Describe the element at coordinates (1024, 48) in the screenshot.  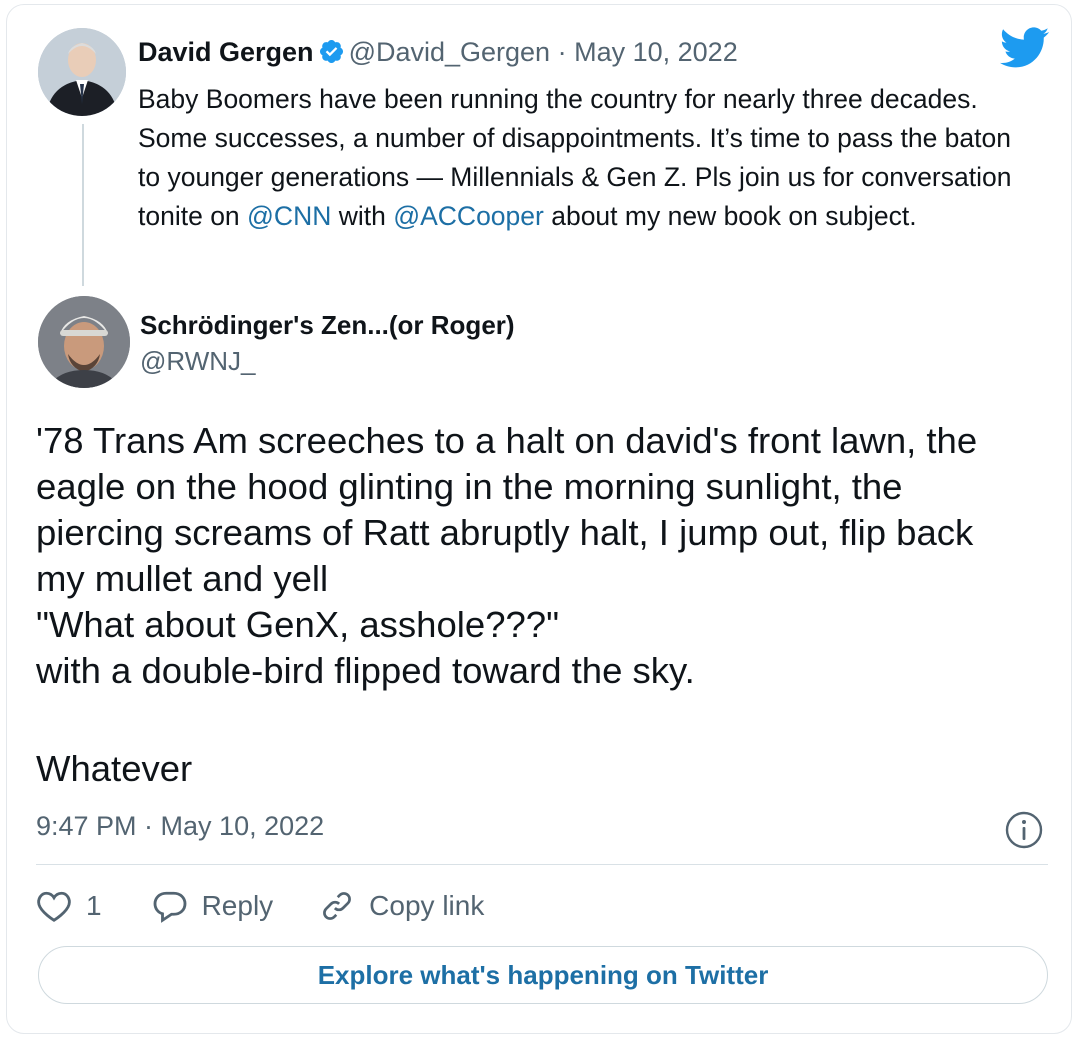
I see `twitter-logo-icon` at that location.